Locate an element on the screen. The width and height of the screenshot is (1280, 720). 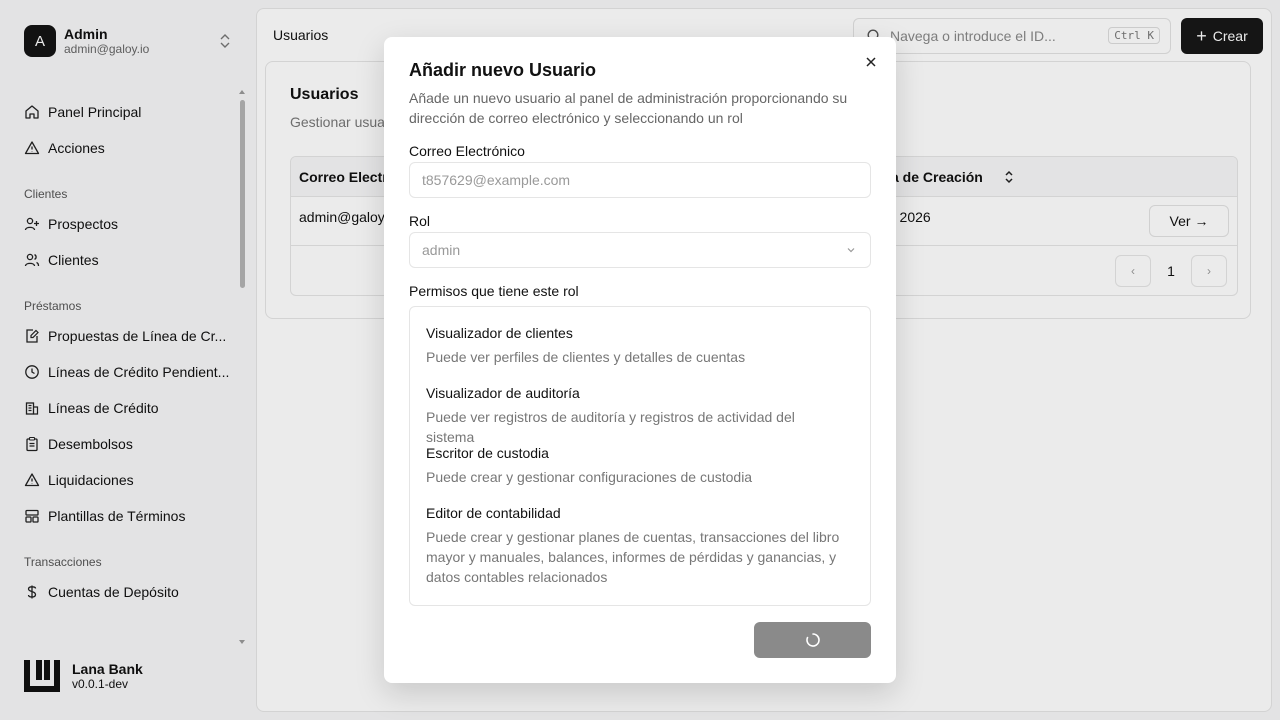
permission-name: Editor de contabilidad is located at coordinates (493, 513).